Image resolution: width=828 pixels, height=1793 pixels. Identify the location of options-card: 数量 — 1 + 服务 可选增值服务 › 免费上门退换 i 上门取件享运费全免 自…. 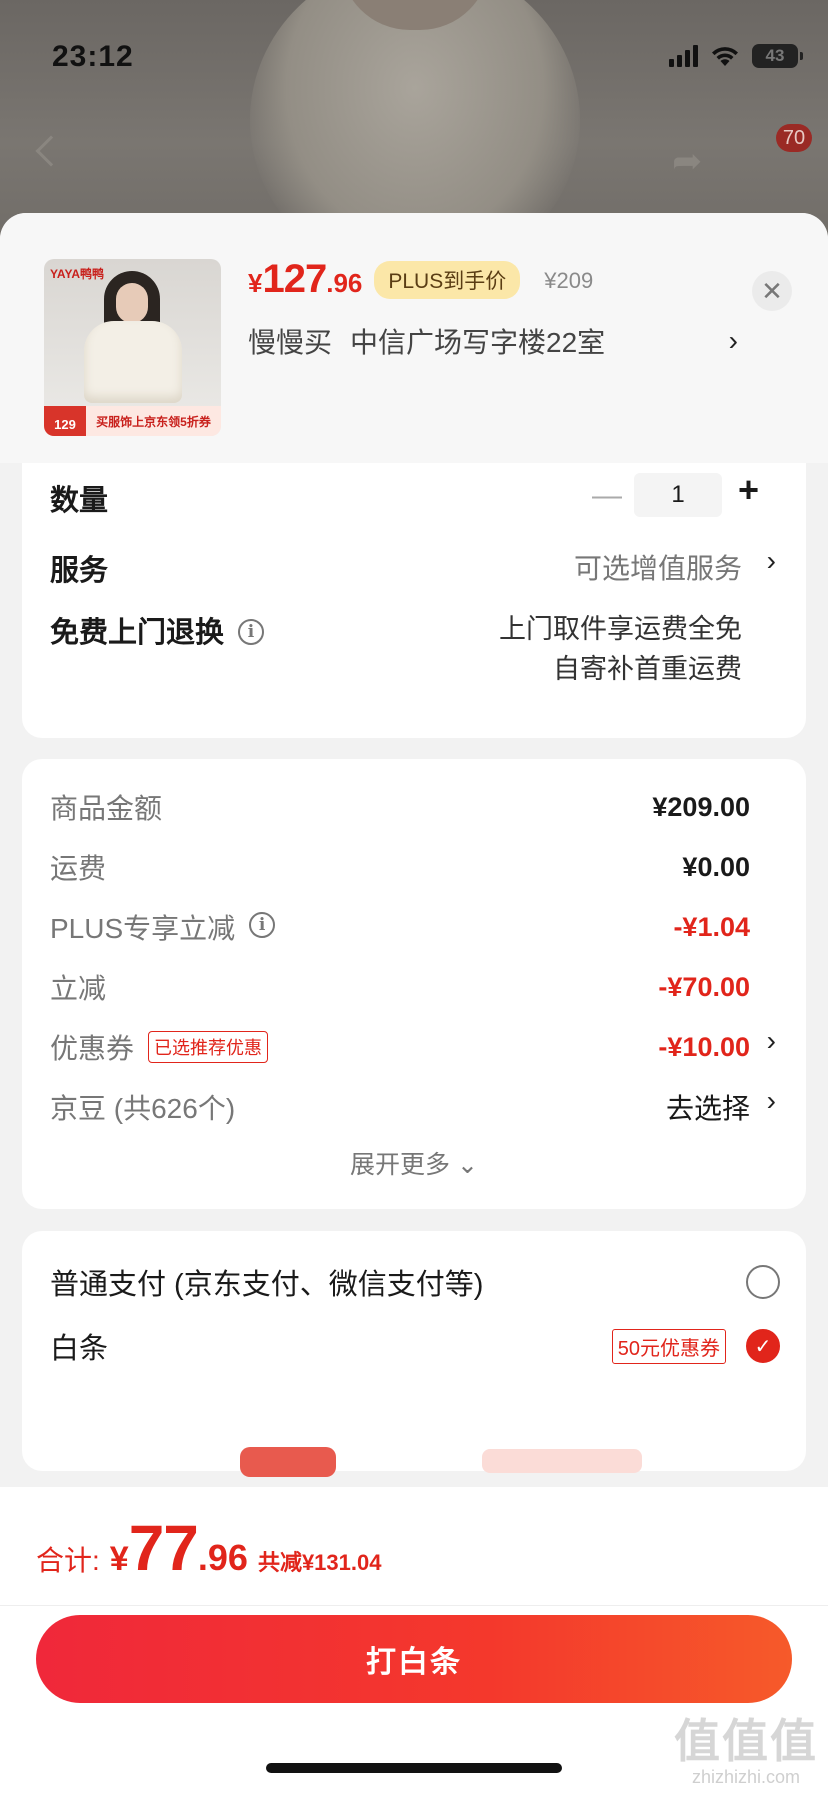
(414, 600).